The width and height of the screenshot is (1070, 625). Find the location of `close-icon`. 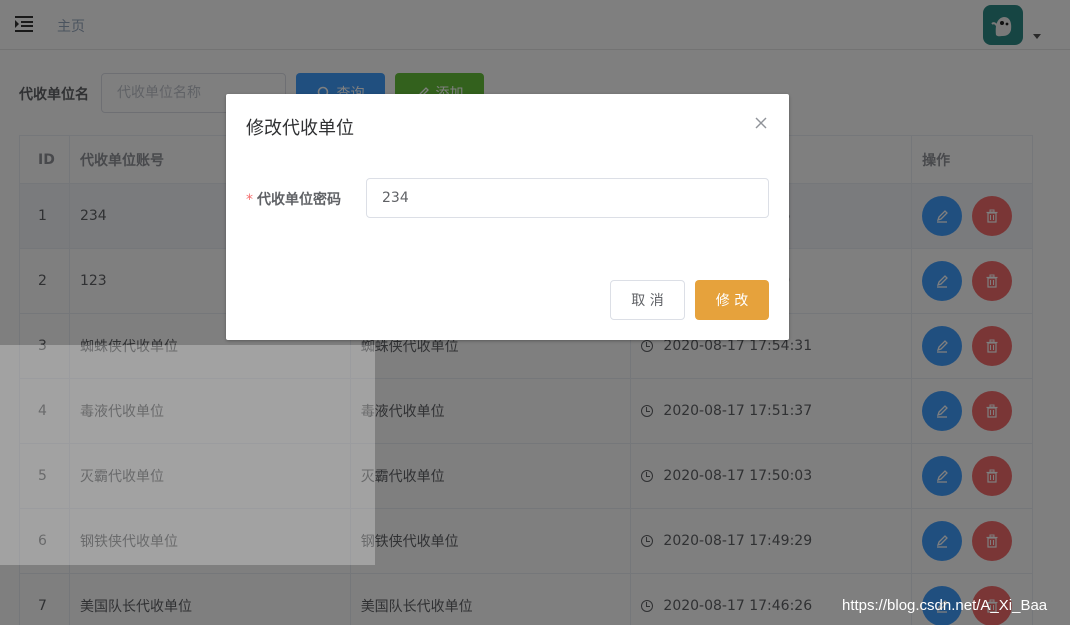

close-icon is located at coordinates (761, 123).